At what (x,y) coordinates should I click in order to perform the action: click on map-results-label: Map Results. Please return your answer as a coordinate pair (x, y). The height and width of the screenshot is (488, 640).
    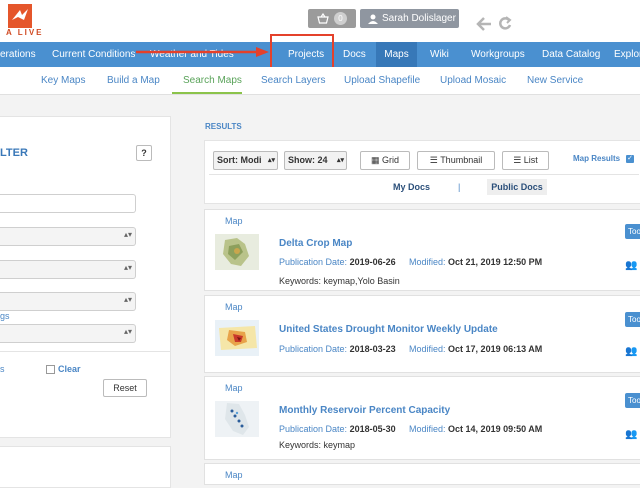
    Looking at the image, I should click on (597, 158).